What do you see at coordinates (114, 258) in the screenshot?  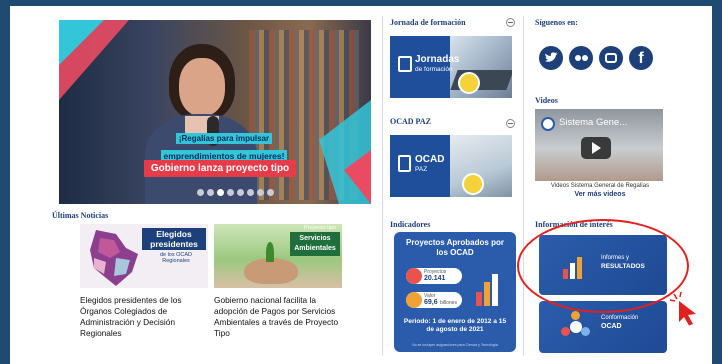 I see `map-graphic` at bounding box center [114, 258].